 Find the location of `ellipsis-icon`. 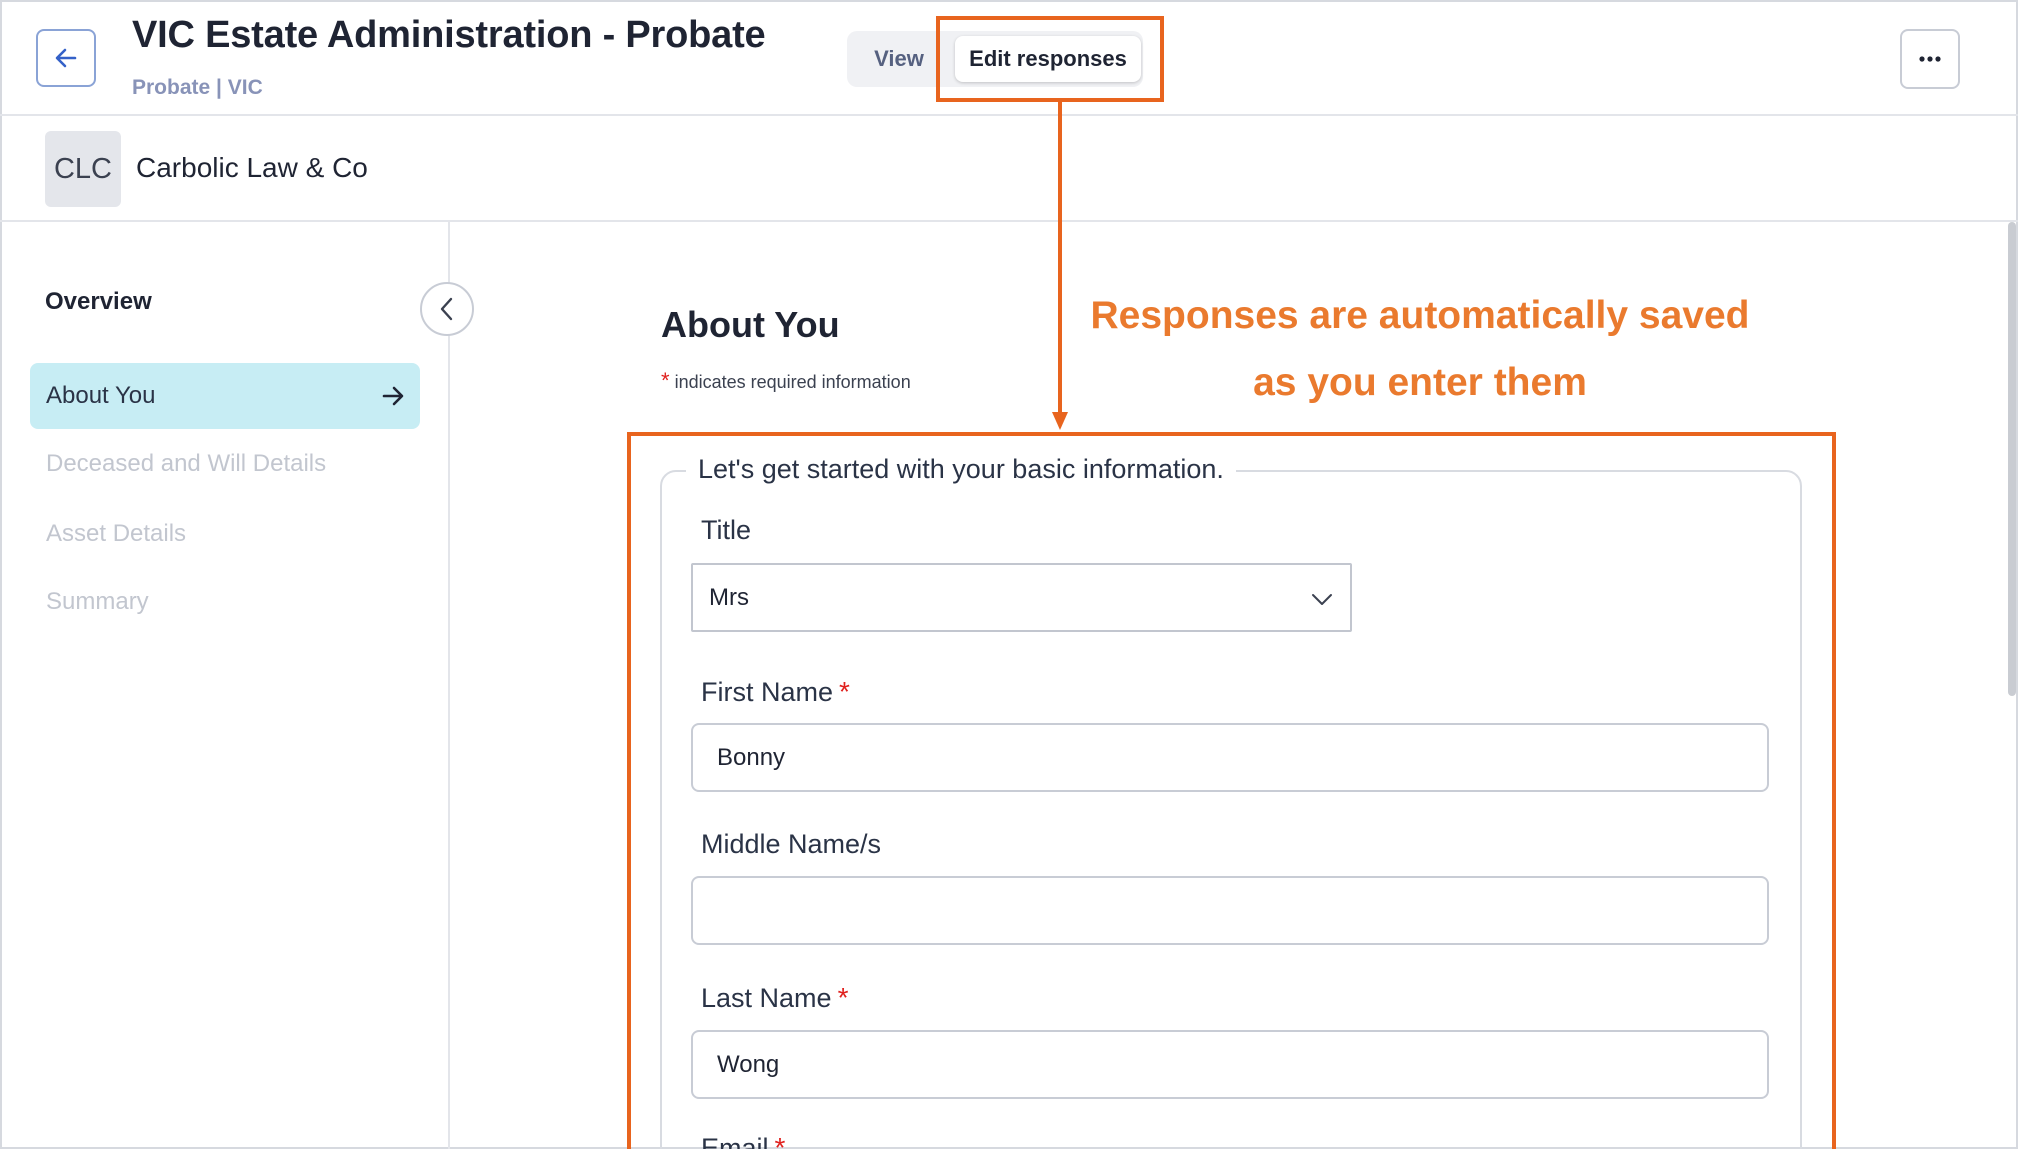

ellipsis-icon is located at coordinates (1930, 59).